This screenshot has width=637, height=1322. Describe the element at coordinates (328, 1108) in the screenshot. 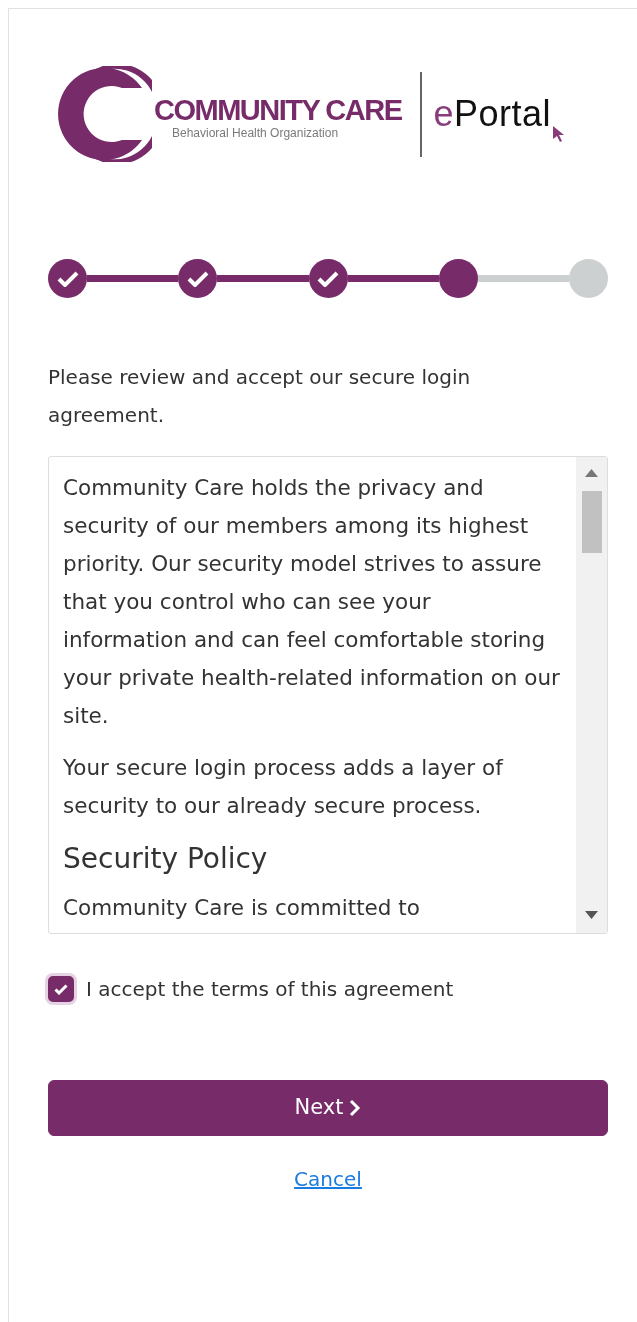

I see `next-button: Next` at that location.